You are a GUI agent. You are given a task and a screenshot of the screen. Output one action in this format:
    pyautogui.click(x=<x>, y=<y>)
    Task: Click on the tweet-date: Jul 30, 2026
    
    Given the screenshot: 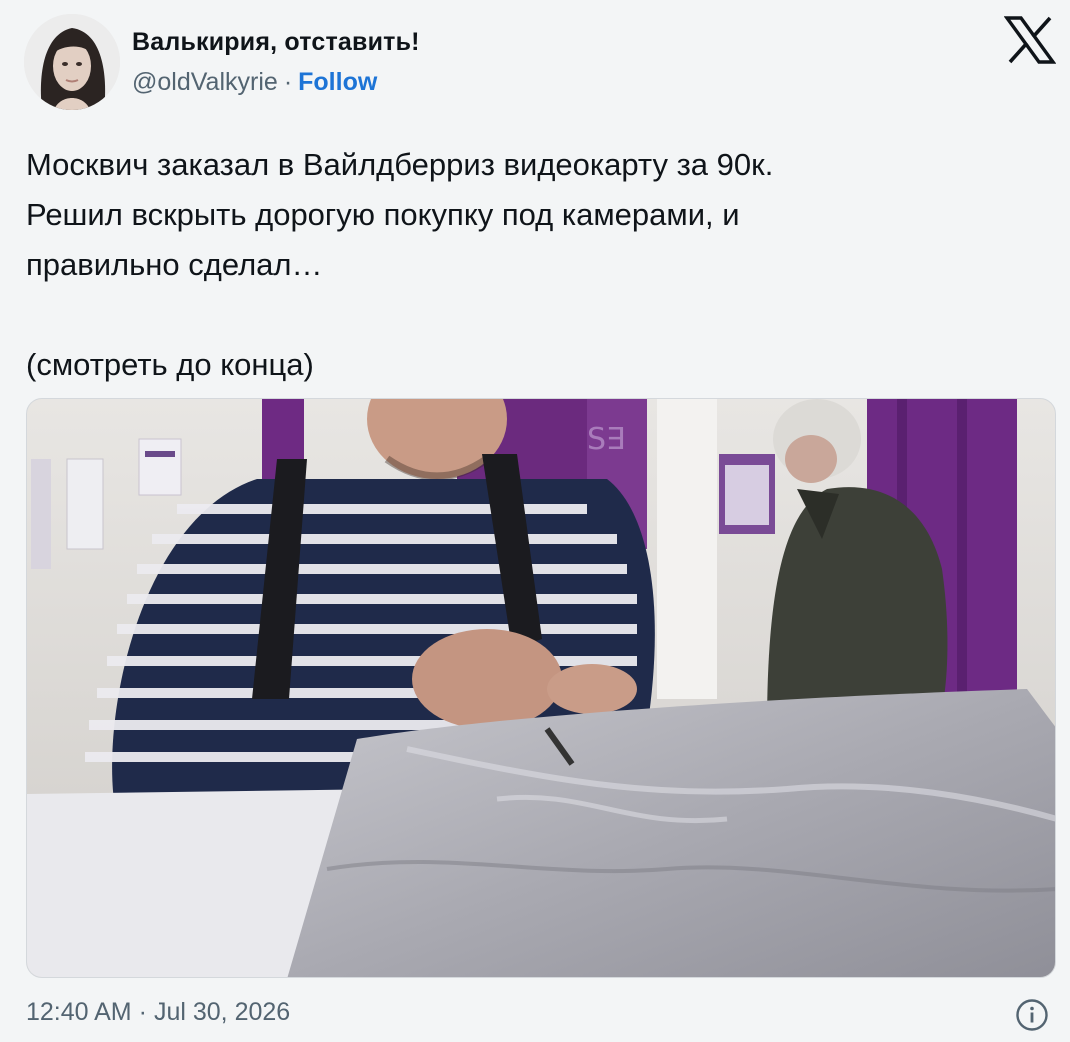 What is the action you would take?
    pyautogui.click(x=222, y=1012)
    